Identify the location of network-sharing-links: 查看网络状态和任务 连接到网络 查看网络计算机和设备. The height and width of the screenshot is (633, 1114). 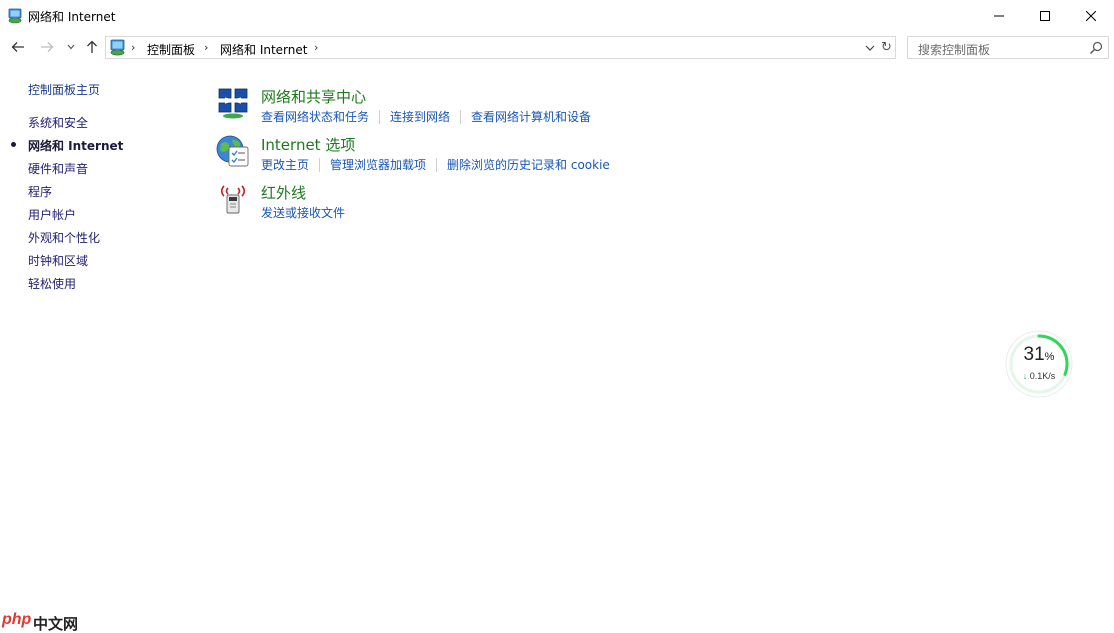
(426, 116).